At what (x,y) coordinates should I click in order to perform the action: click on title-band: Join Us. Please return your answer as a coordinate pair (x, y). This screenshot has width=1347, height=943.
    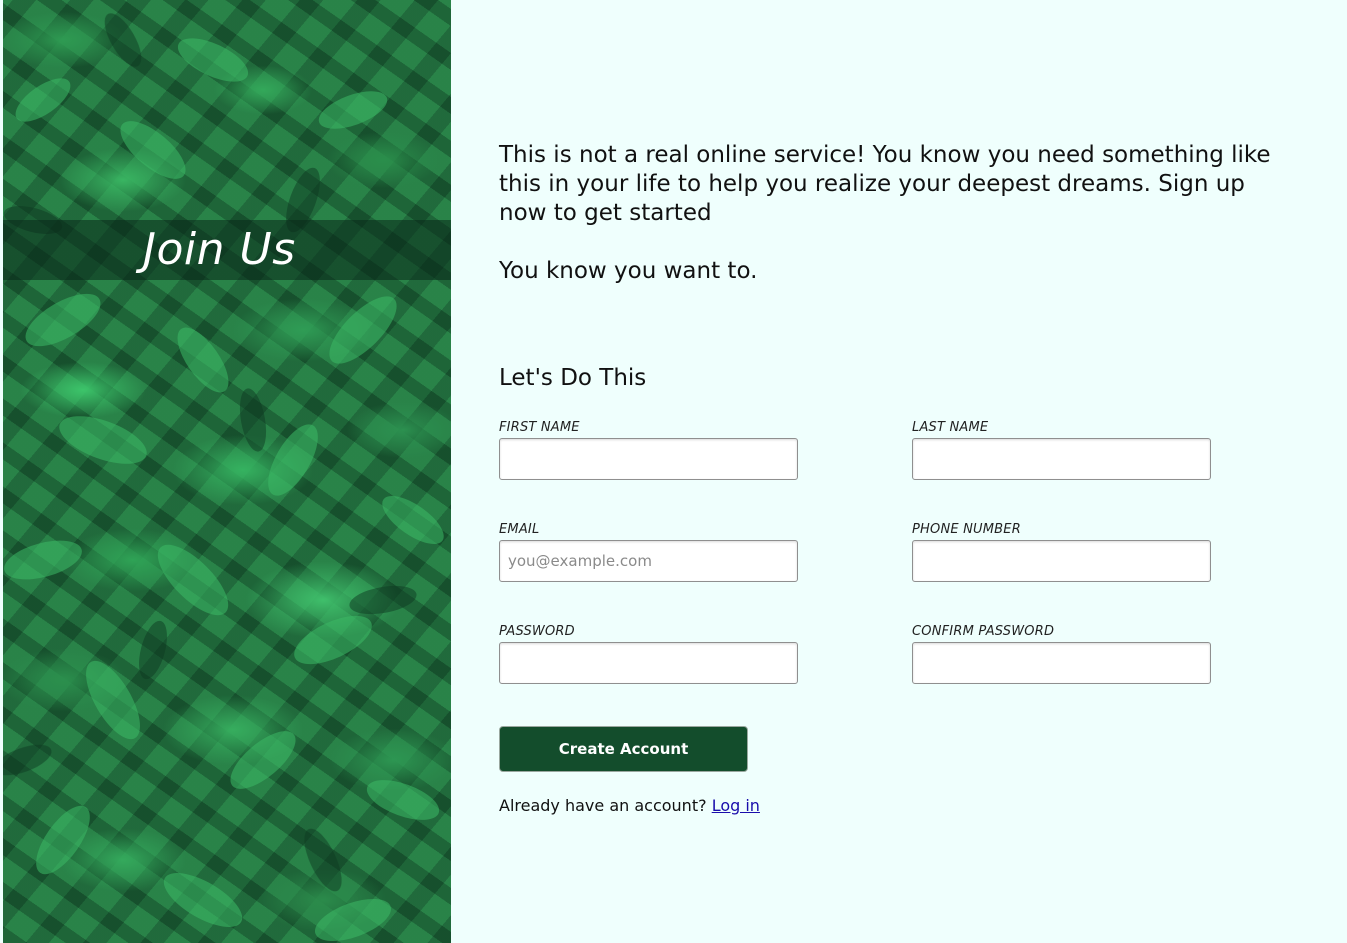
    Looking at the image, I should click on (227, 250).